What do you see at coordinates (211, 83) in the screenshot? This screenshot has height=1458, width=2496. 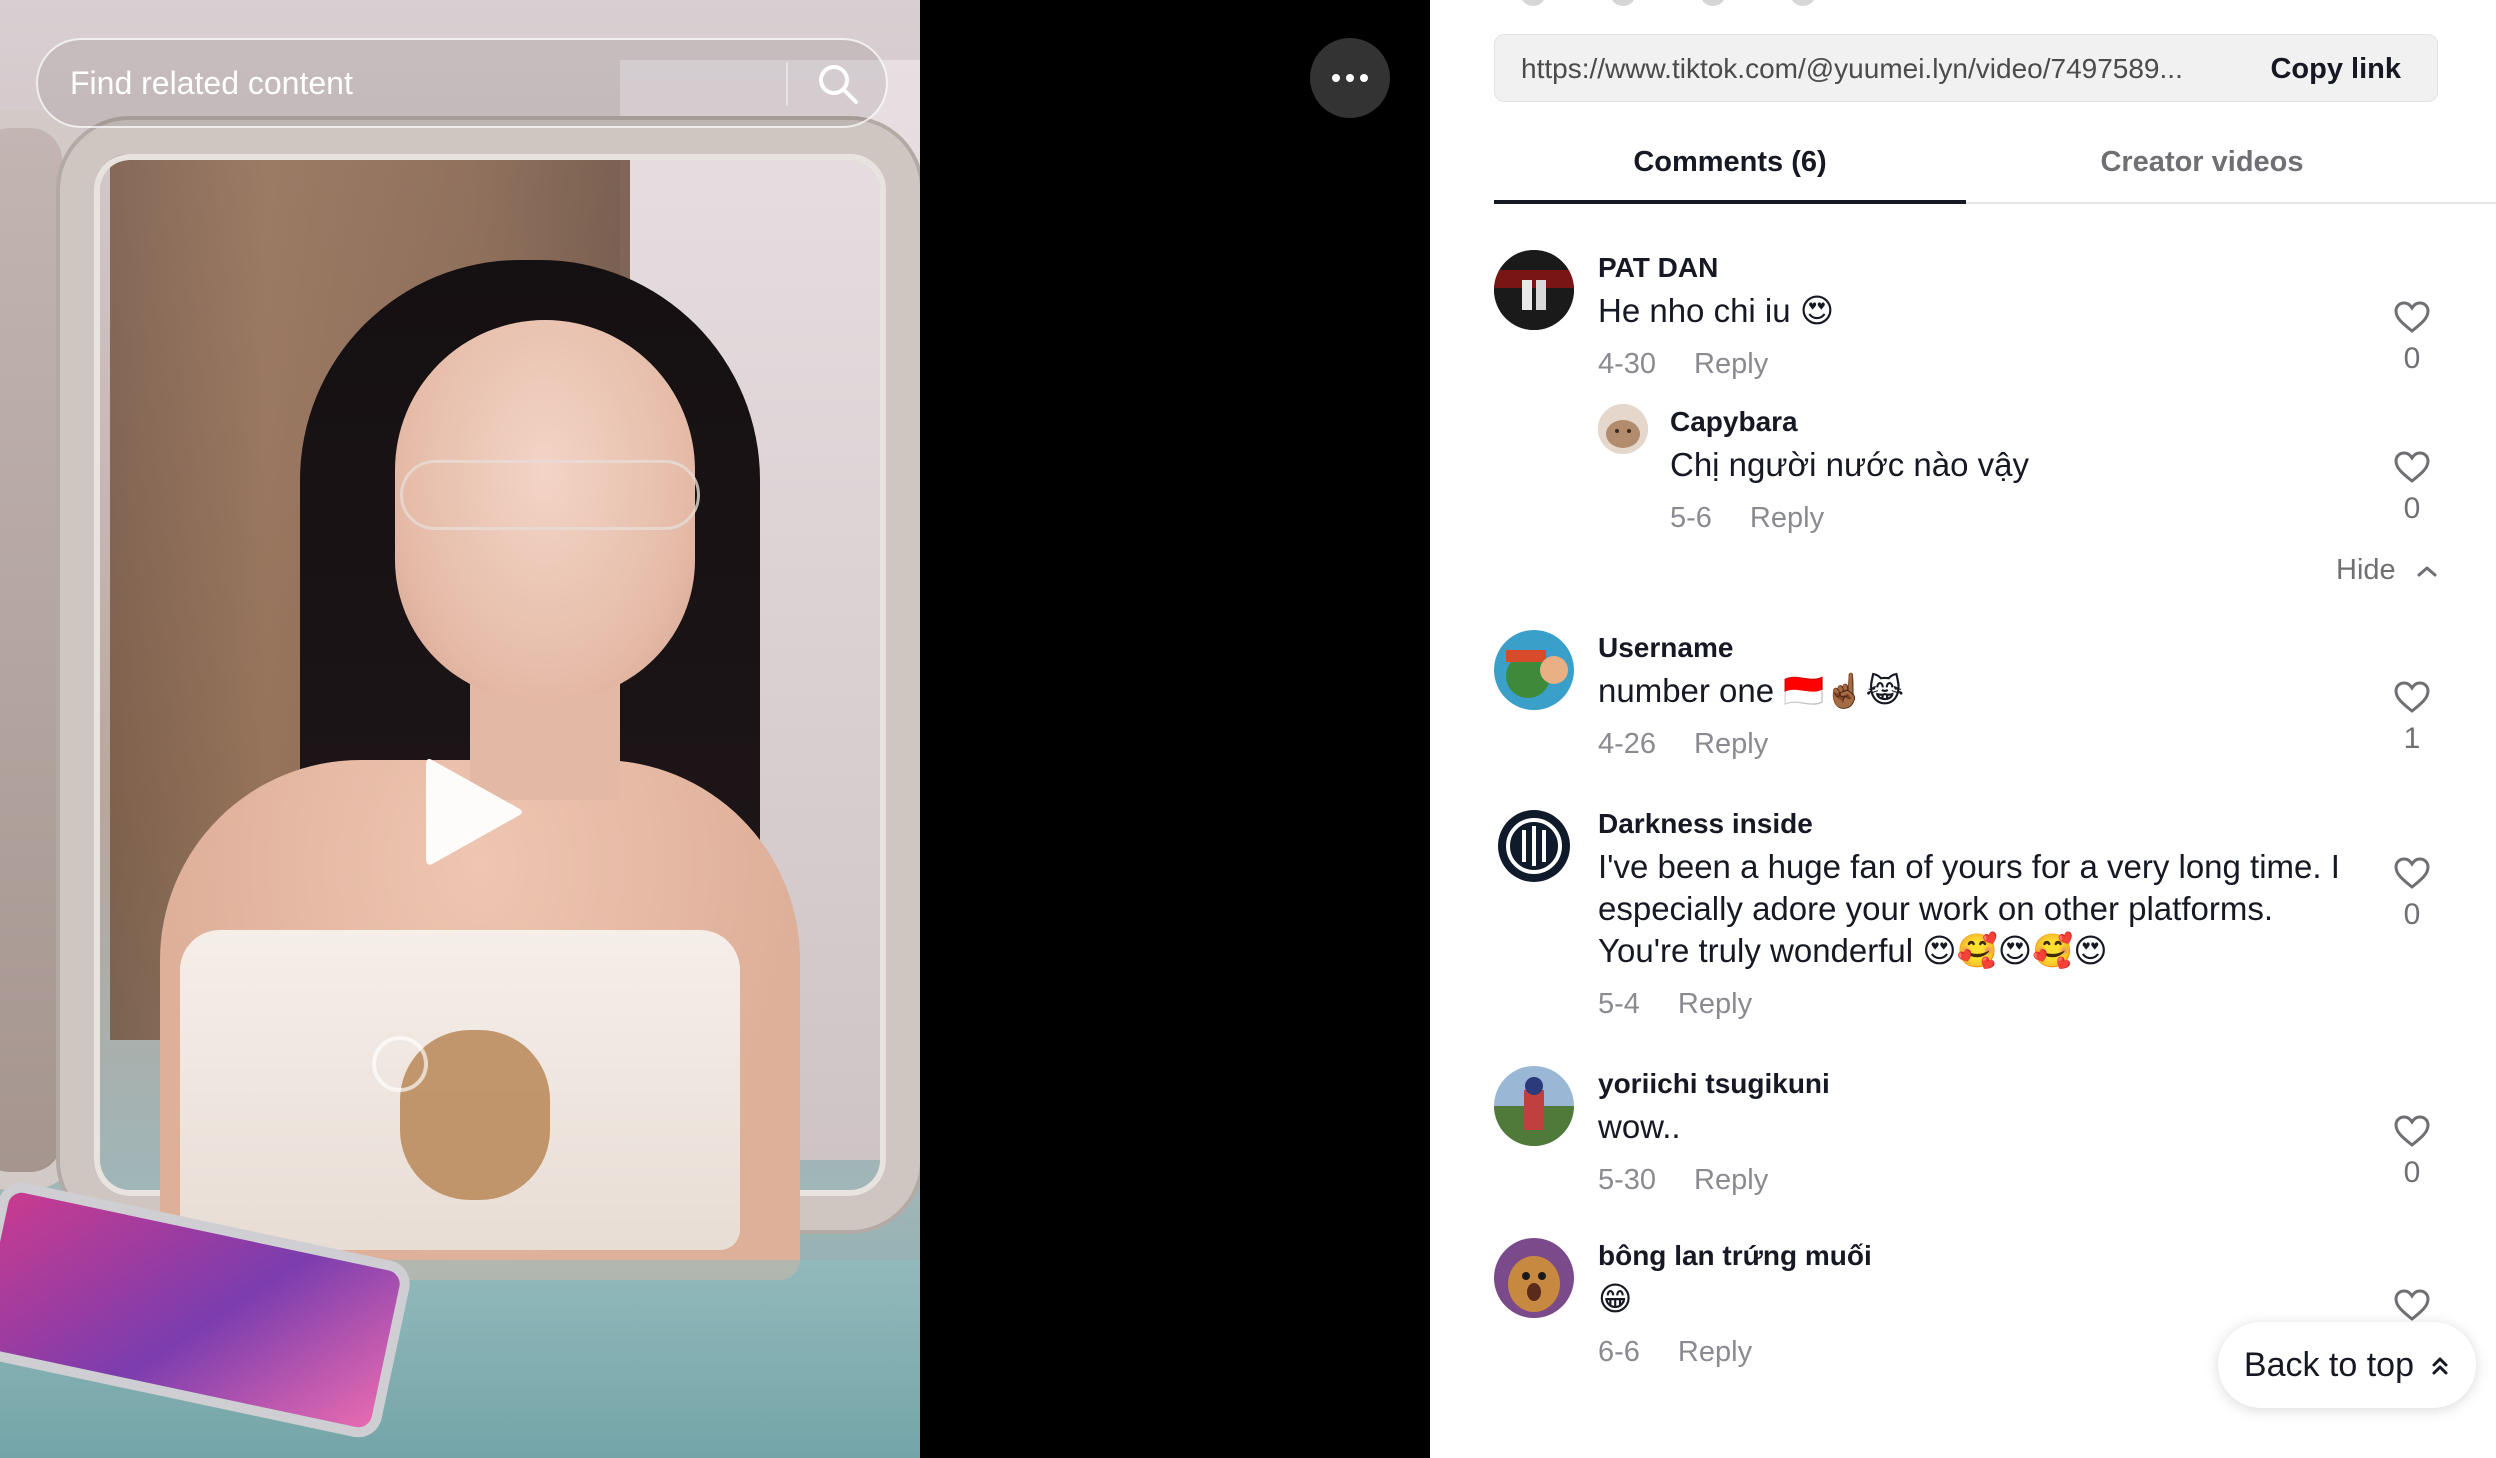 I see `search-input: Find related content` at bounding box center [211, 83].